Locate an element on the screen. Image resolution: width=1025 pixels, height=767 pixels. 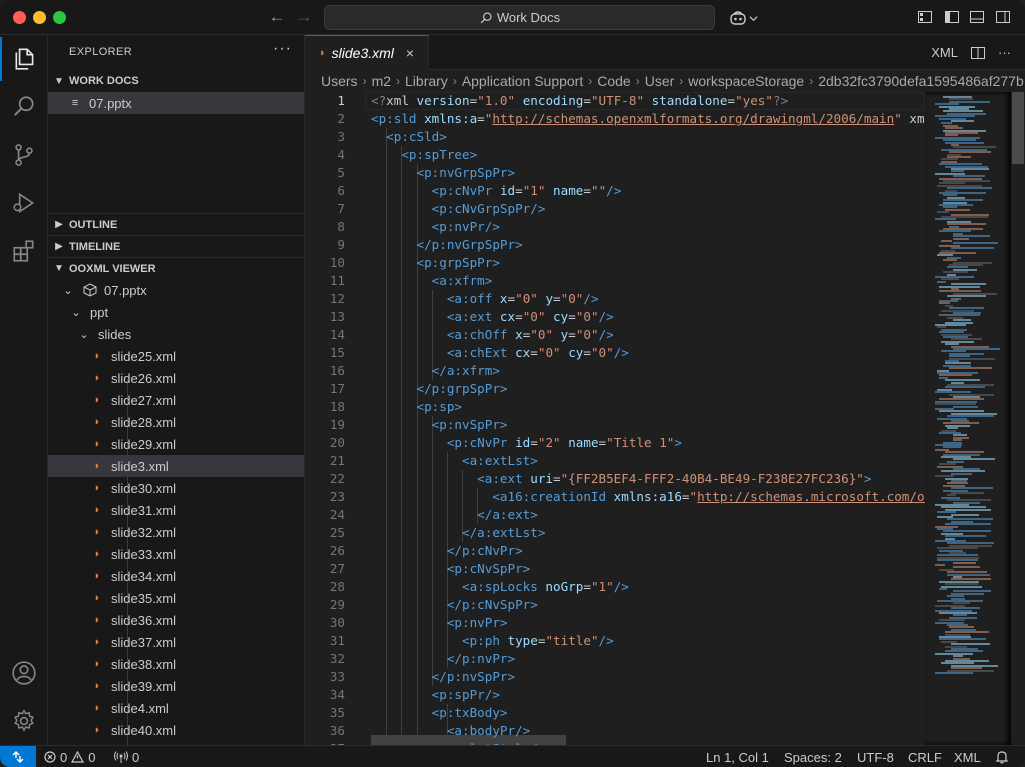
extensions-activity is located at coordinates (24, 251).